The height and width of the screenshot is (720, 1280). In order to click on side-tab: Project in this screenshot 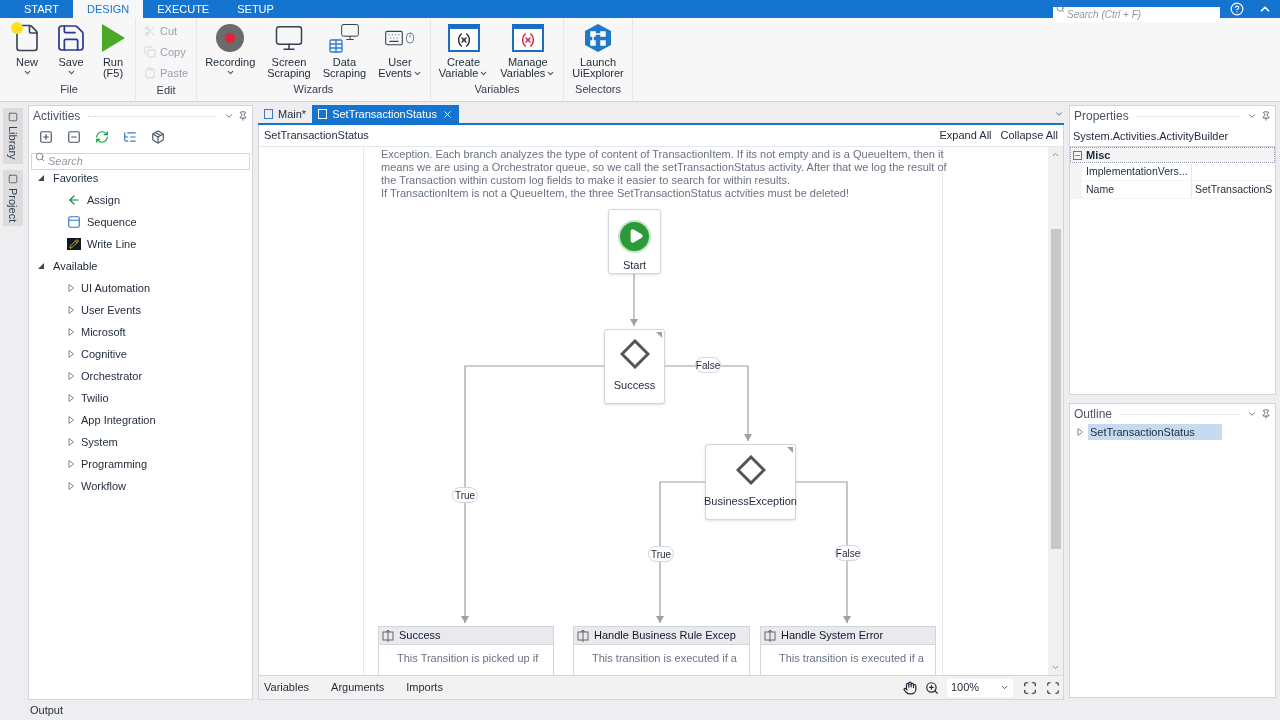, I will do `click(13, 197)`.